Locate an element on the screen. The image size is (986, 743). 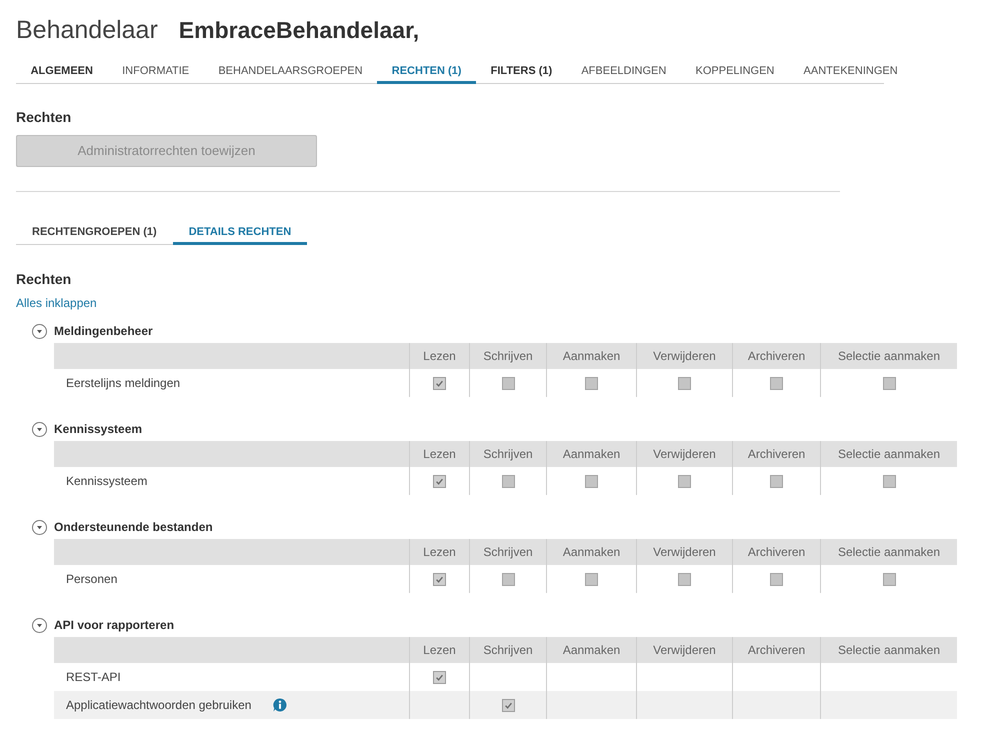
tab: INFORMATIE is located at coordinates (156, 71).